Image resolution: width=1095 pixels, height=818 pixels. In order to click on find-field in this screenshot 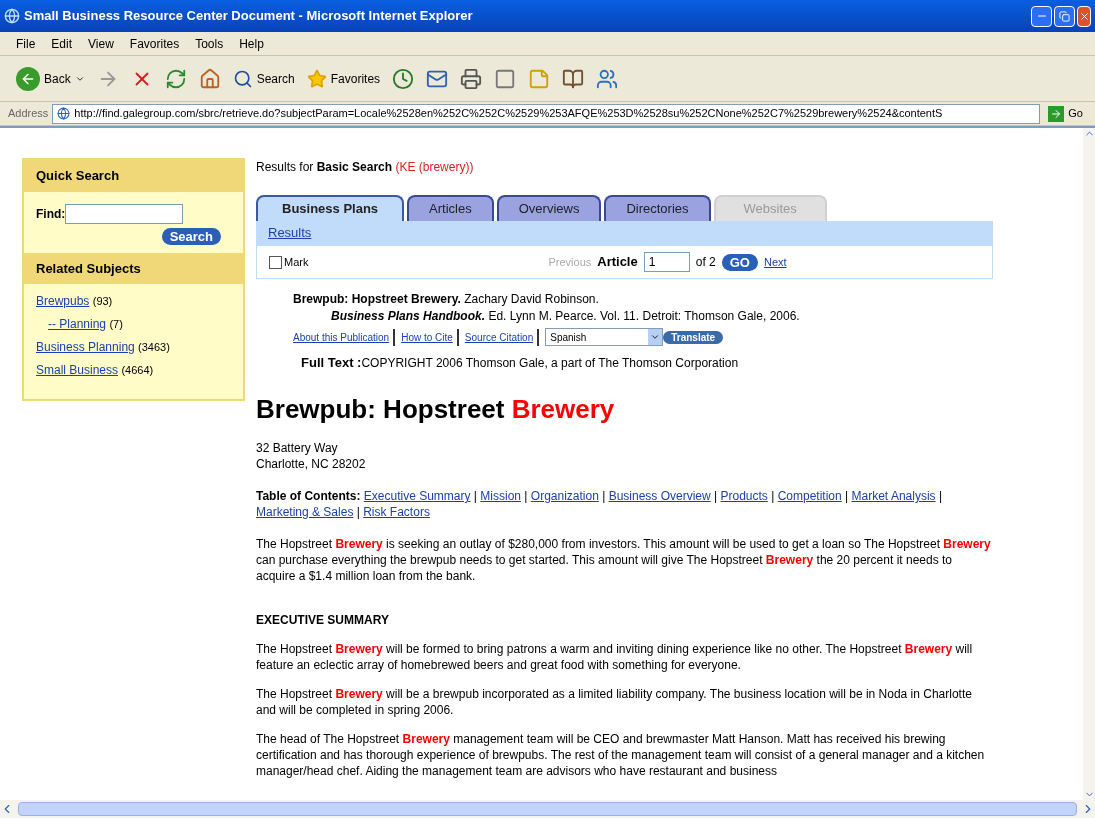, I will do `click(124, 213)`.